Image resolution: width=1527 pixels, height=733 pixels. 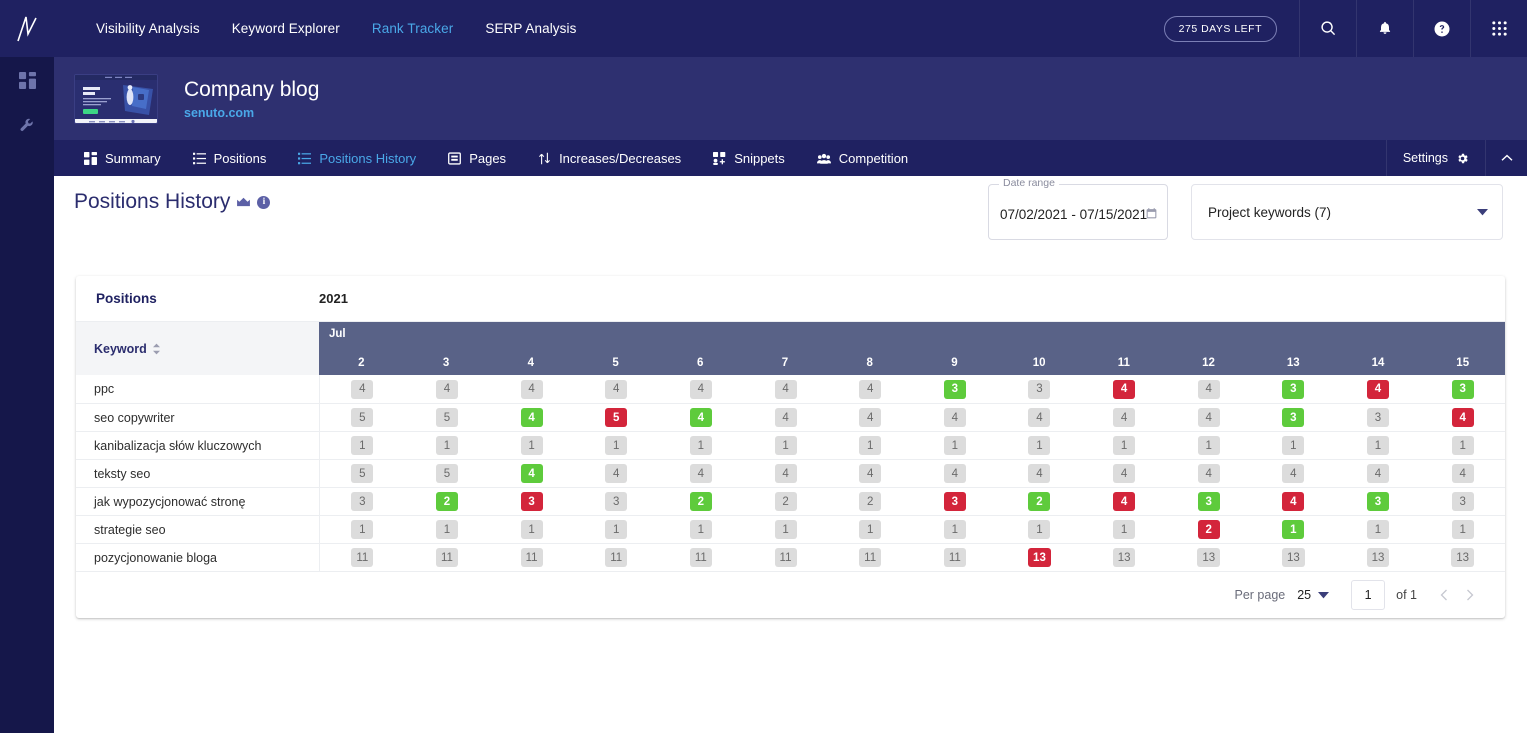 I want to click on previous-page-button, so click(x=1444, y=595).